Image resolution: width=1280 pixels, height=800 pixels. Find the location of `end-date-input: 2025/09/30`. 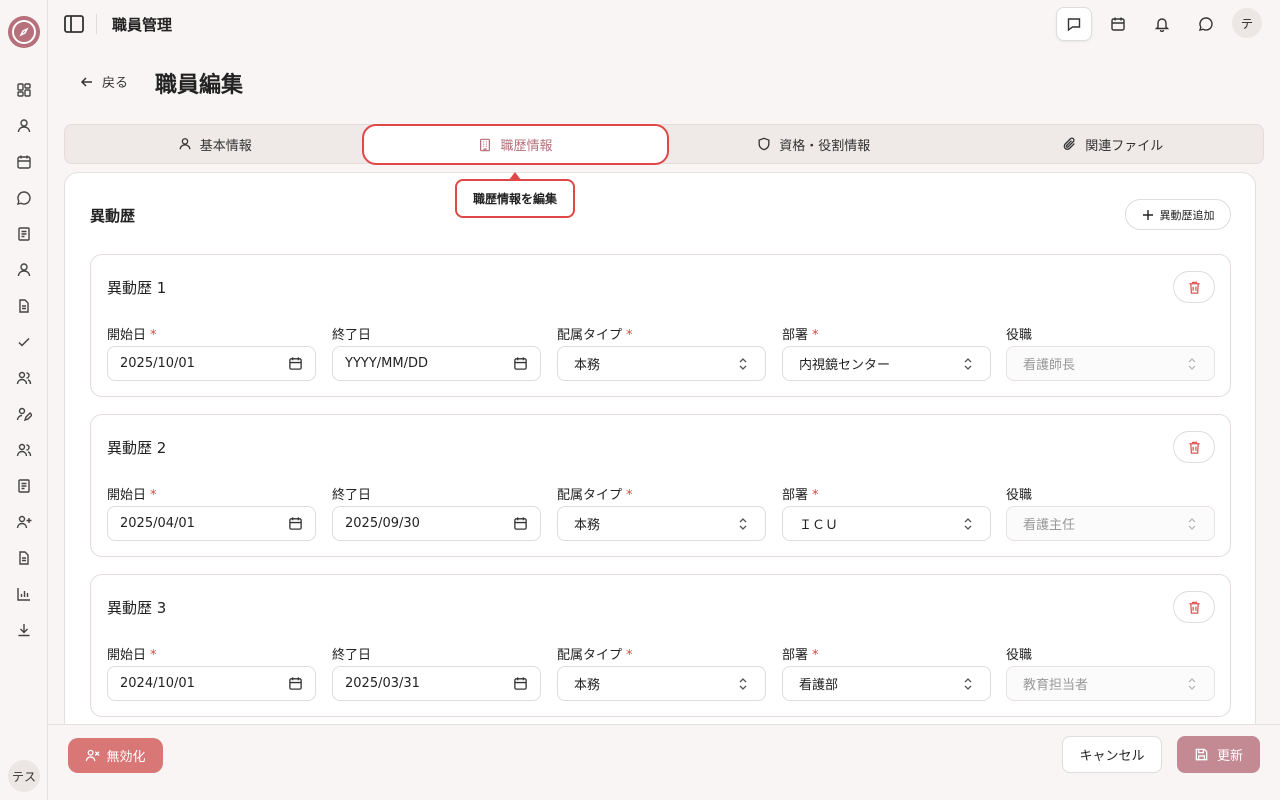

end-date-input: 2025/09/30 is located at coordinates (436, 523).